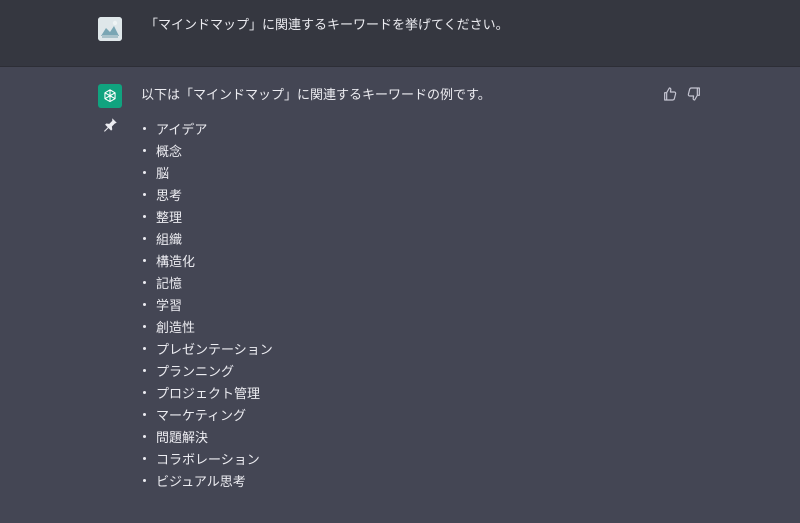 The width and height of the screenshot is (800, 523). I want to click on list-item: 構造化, so click(208, 263).